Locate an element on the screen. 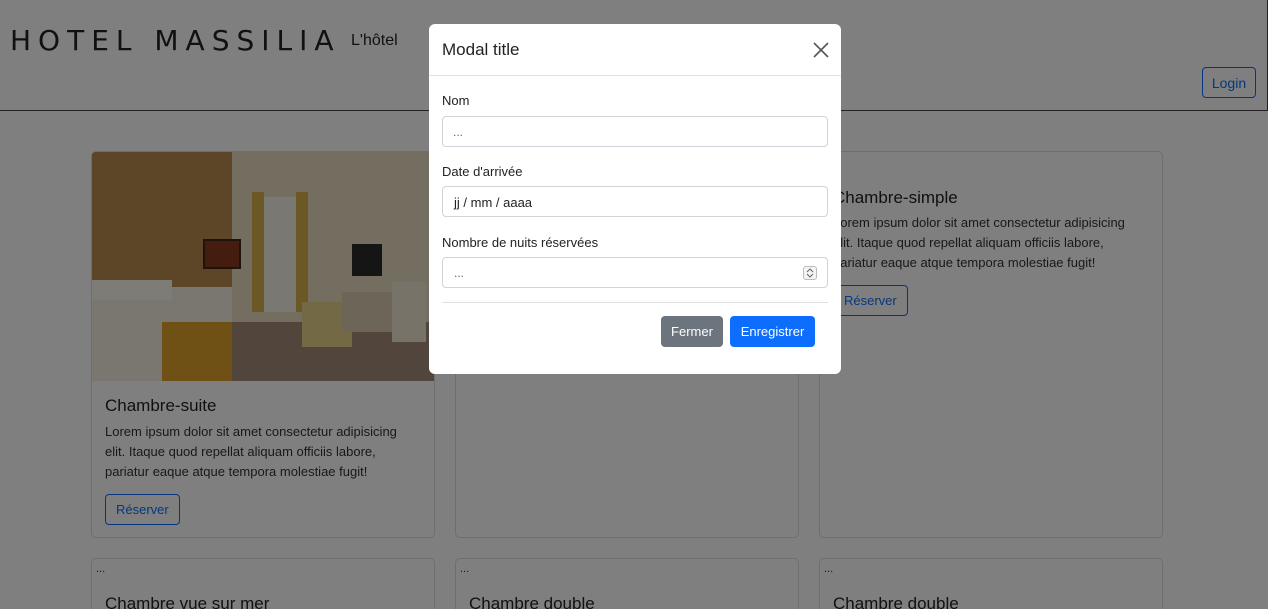  modal-footer-divider is located at coordinates (635, 302).